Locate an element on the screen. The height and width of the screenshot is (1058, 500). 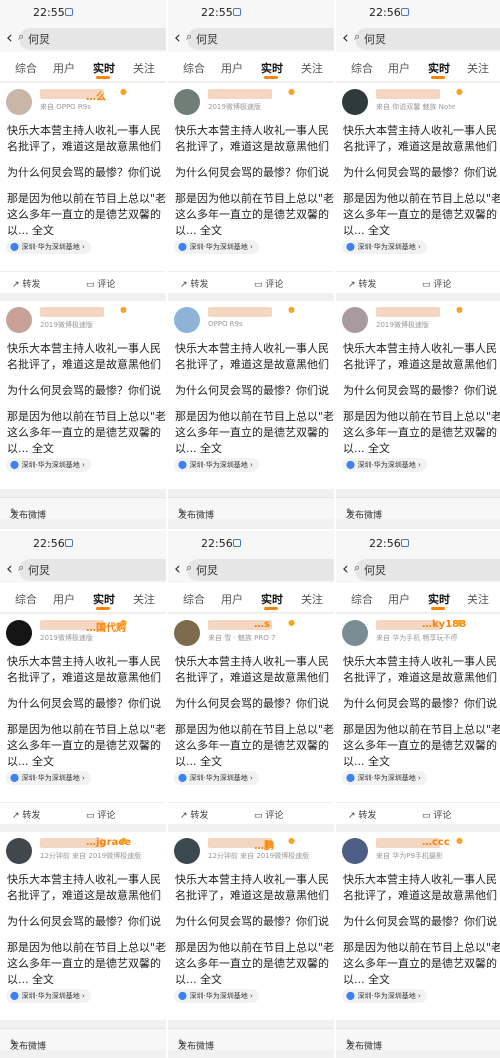
username: …ccc is located at coordinates (436, 842).